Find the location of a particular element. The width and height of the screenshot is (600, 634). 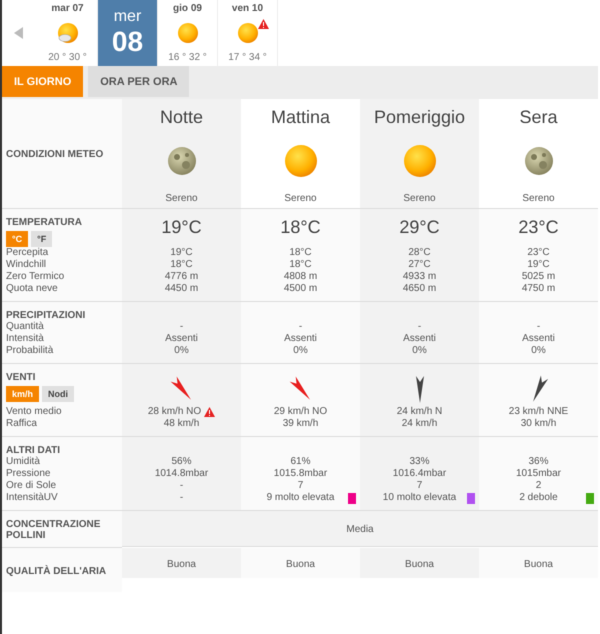

row-label: Umidità is located at coordinates (23, 462).